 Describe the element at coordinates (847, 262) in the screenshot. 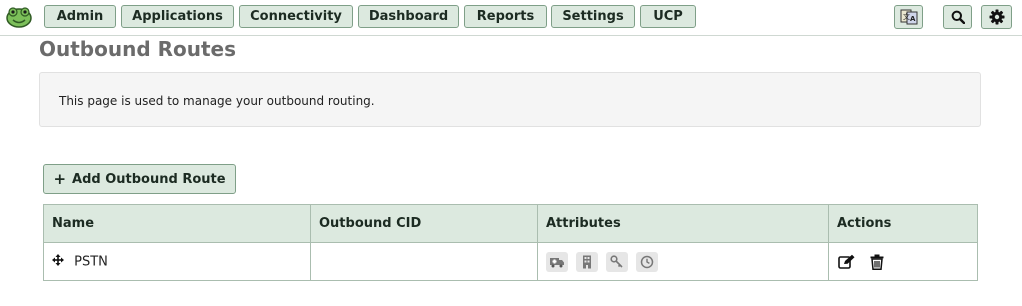

I see `edit-icon` at that location.